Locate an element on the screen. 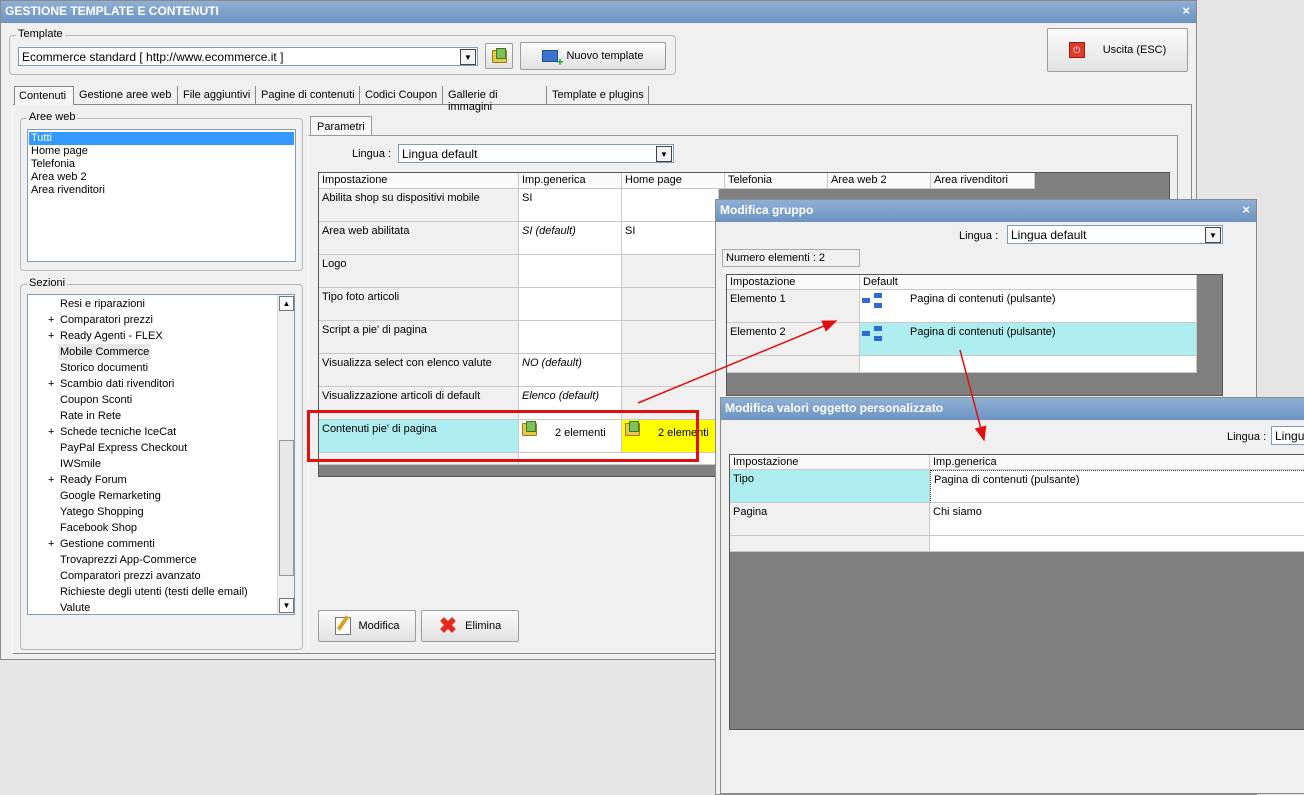  arrow-to-modifica-valori is located at coordinates (973, 395).